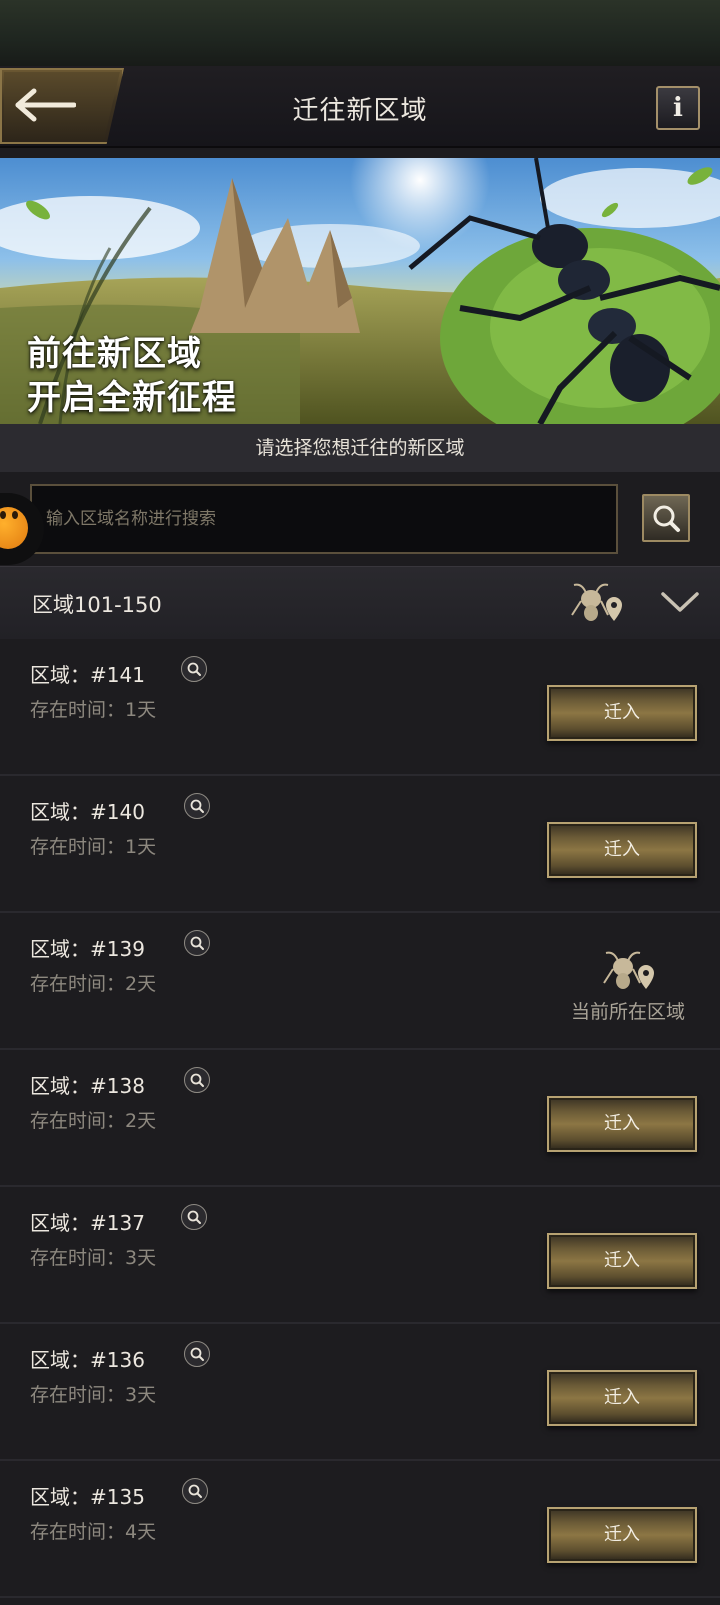 This screenshot has width=720, height=1605. I want to click on region-group-label: 区域101-150, so click(97, 605).